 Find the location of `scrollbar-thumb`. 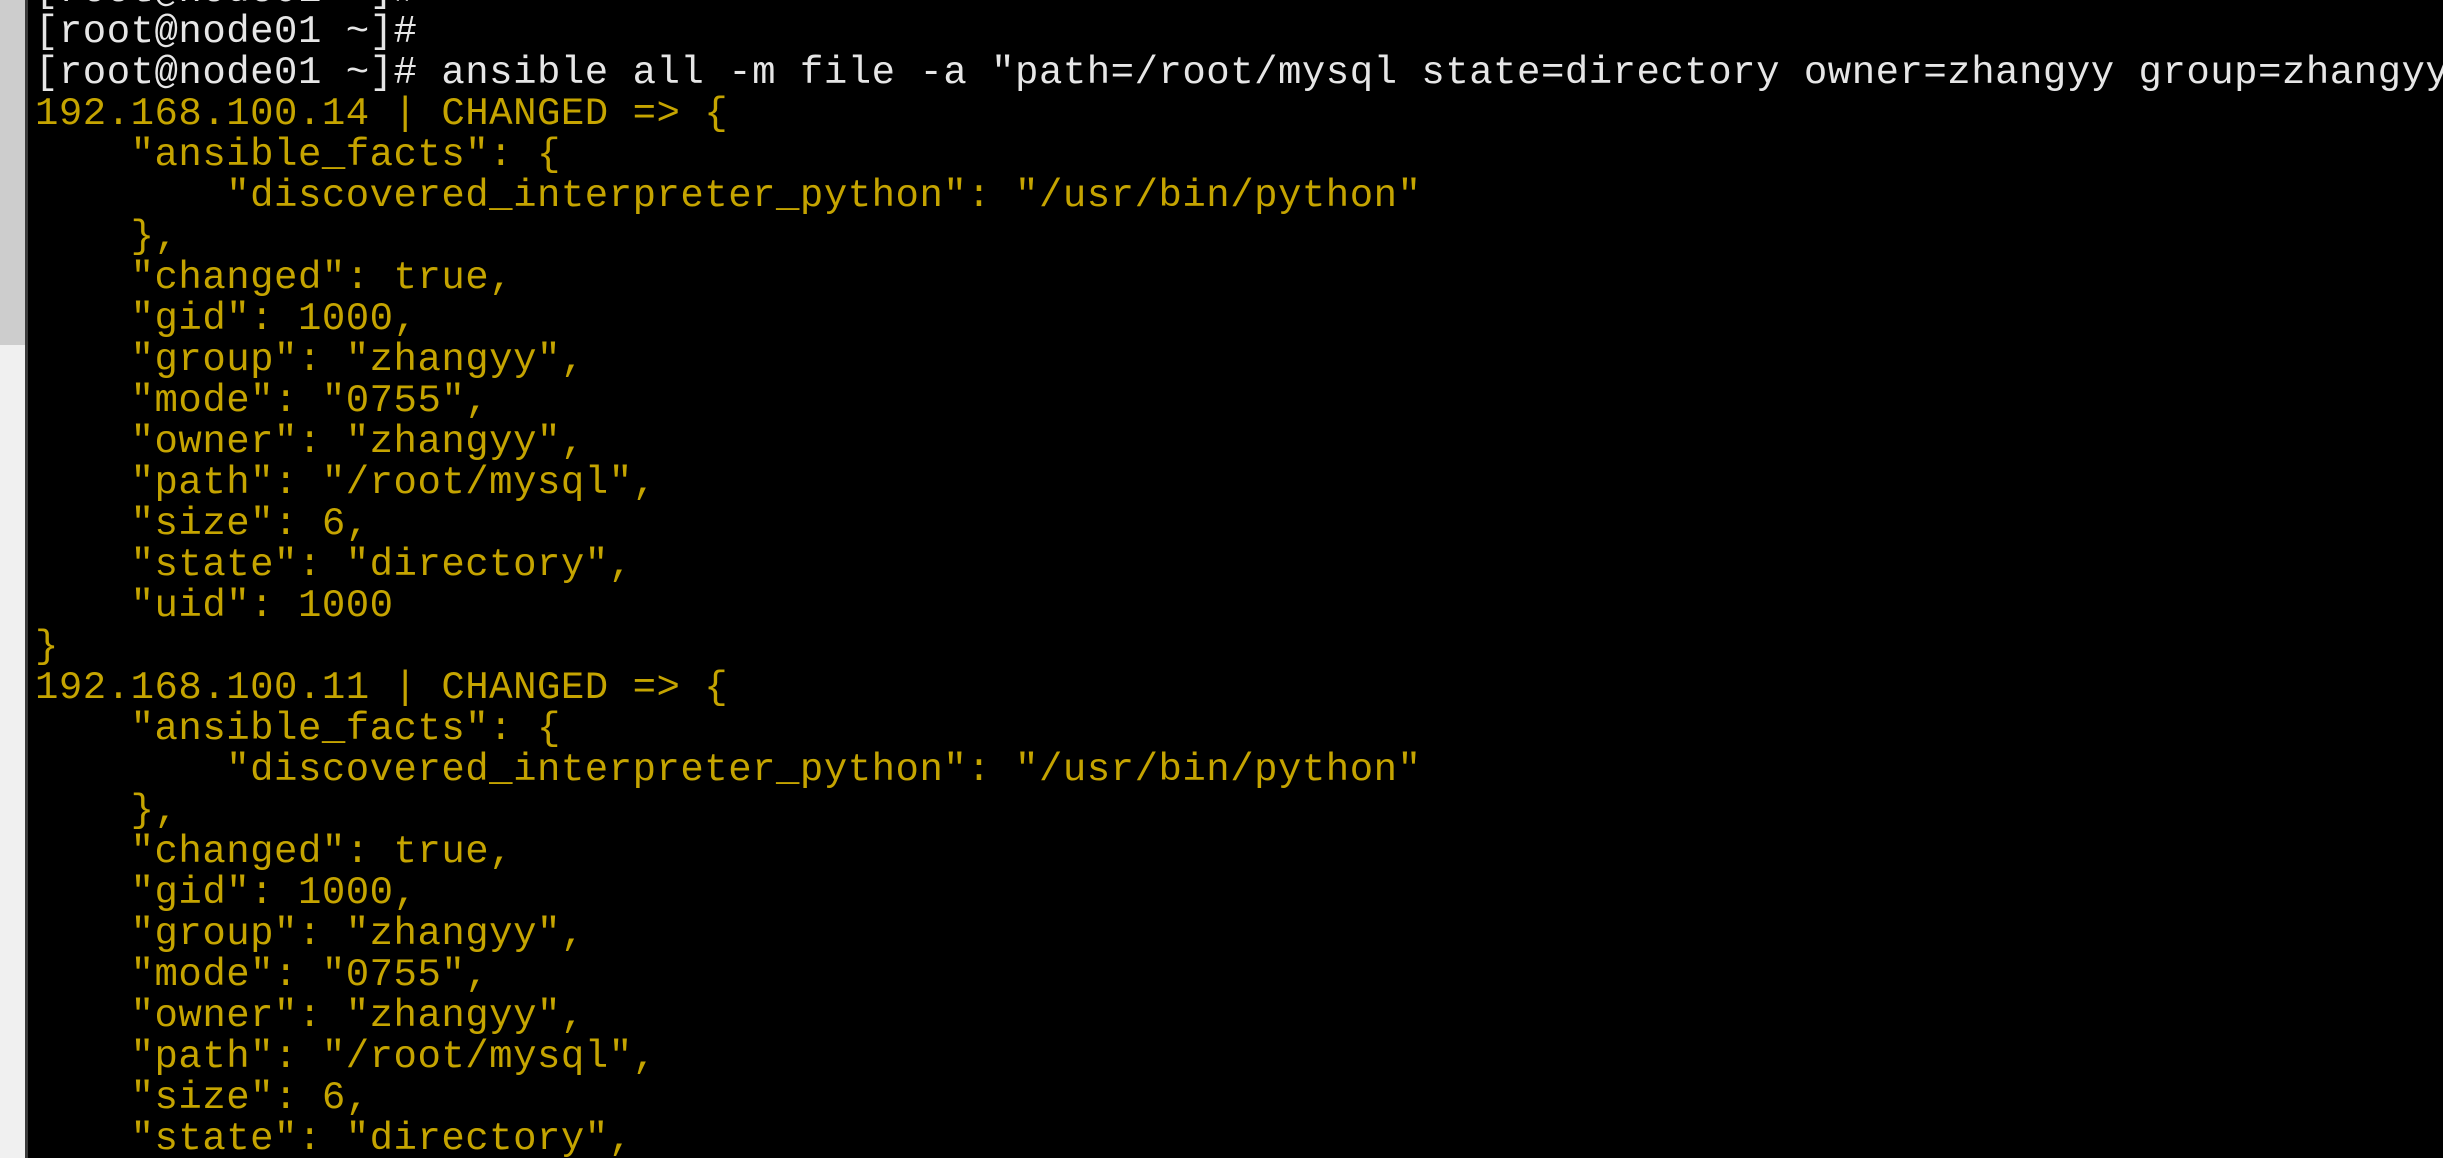

scrollbar-thumb is located at coordinates (12, 172).